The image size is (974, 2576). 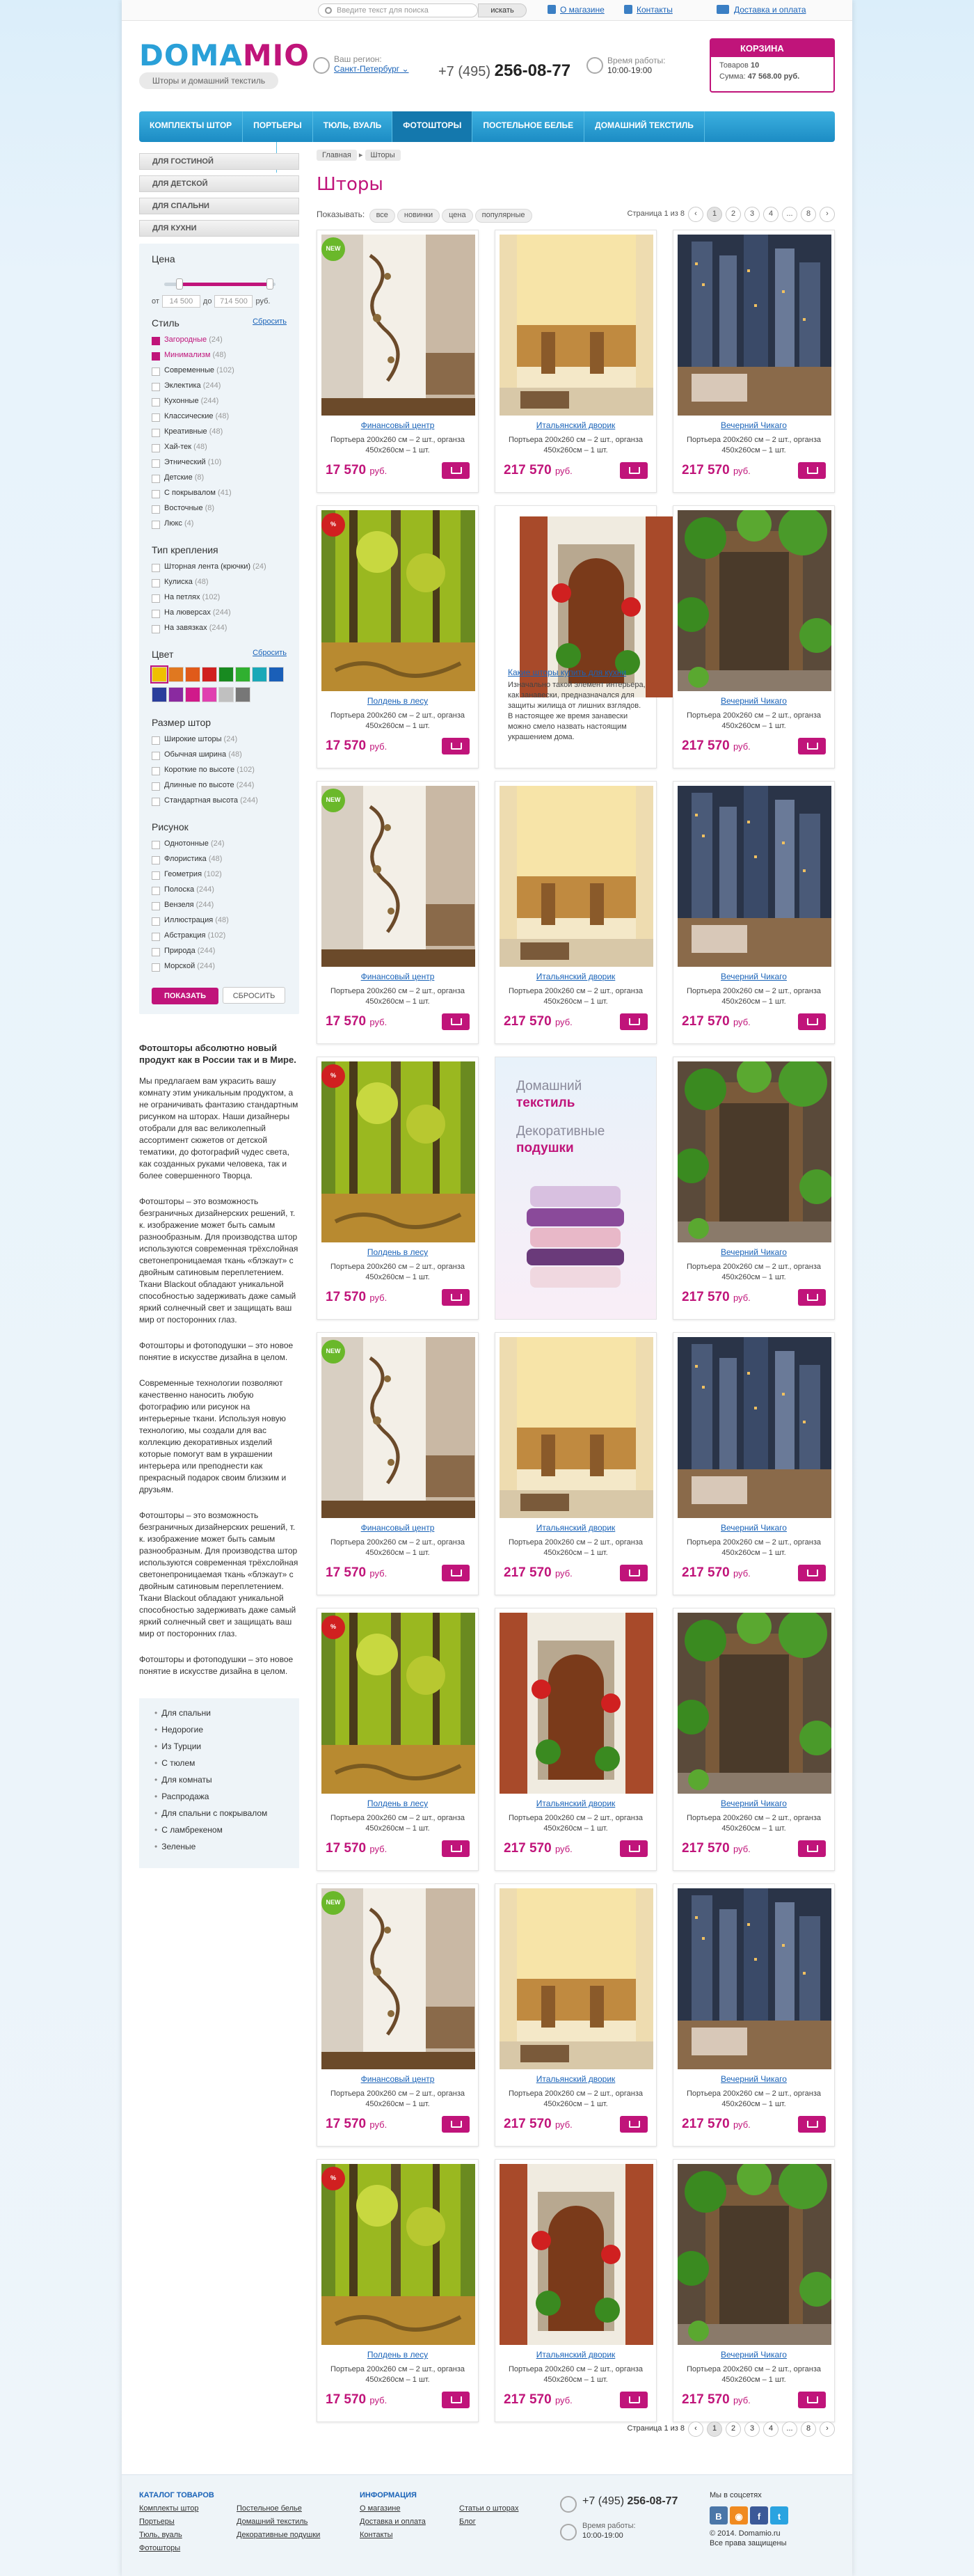 I want to click on filter-checkbox: Шторная лента (крючки) (24), so click(x=219, y=570).